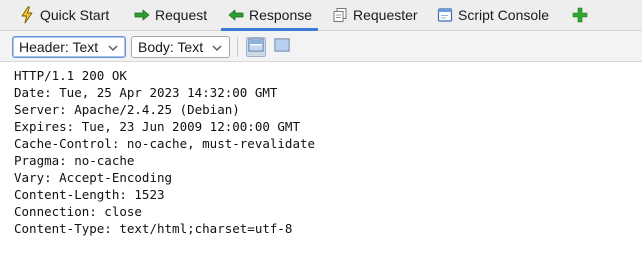 This screenshot has width=642, height=278. I want to click on plus-icon, so click(580, 15).